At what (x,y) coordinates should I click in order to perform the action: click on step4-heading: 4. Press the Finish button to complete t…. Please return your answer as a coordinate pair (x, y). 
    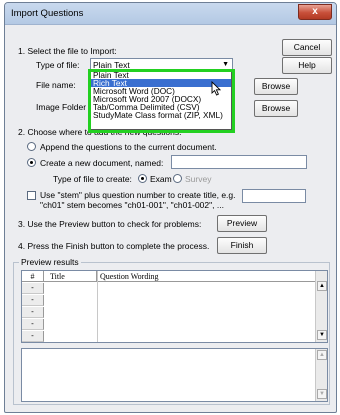
    Looking at the image, I should click on (114, 246).